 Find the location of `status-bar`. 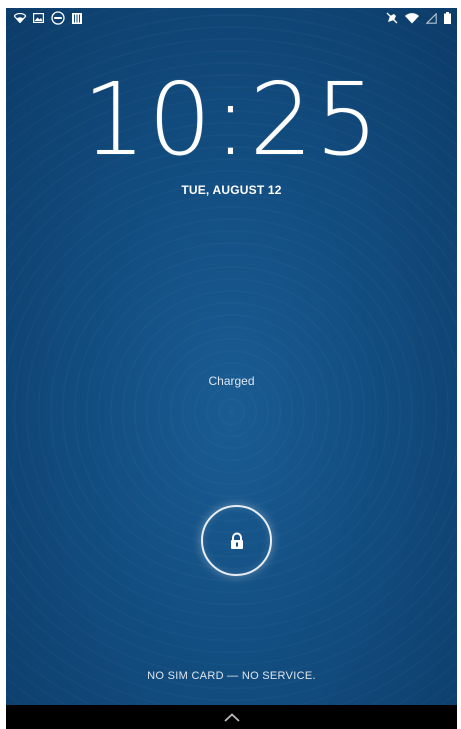

status-bar is located at coordinates (231, 18).